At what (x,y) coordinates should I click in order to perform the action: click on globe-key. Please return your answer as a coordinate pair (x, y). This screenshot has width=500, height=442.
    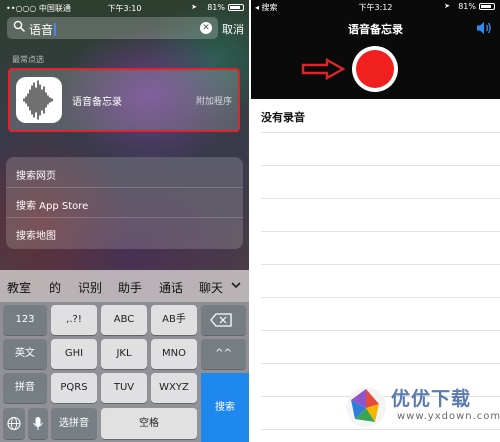
    Looking at the image, I should click on (14, 423).